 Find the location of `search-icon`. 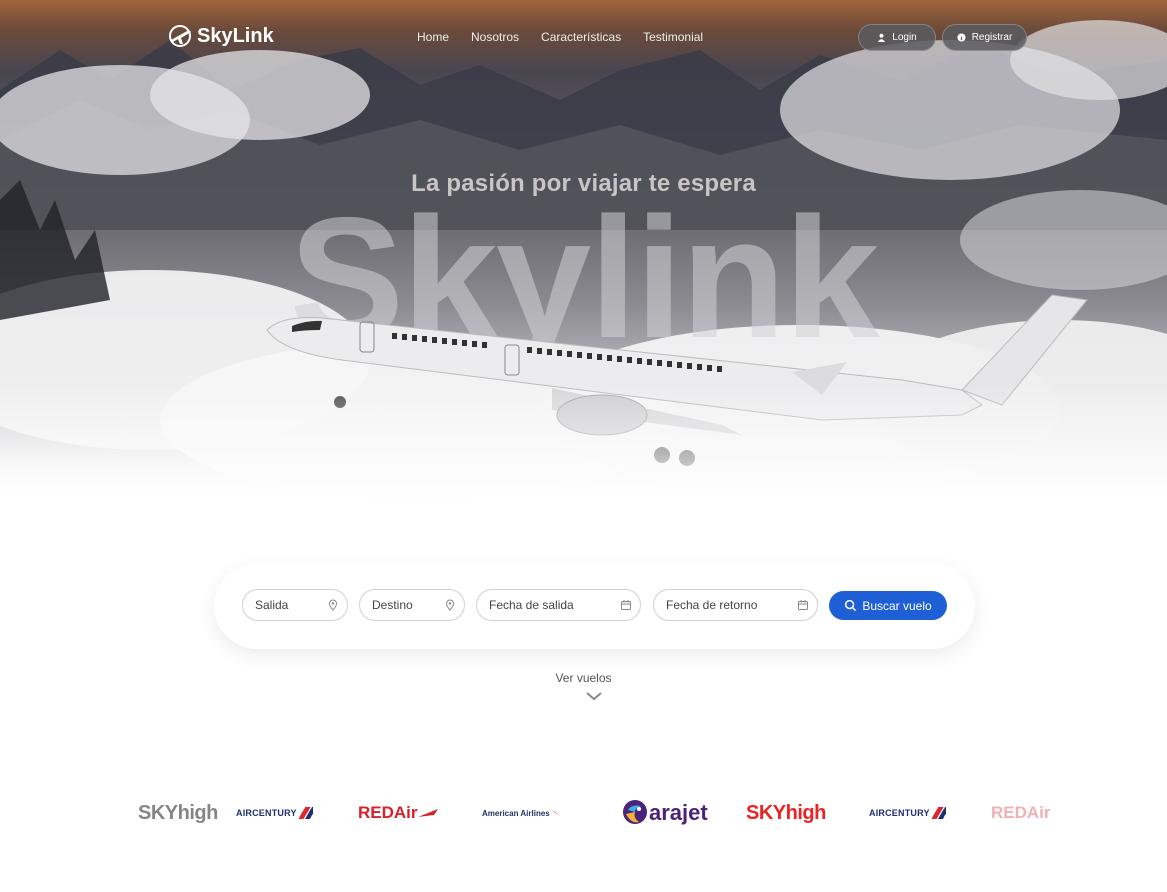

search-icon is located at coordinates (851, 605).